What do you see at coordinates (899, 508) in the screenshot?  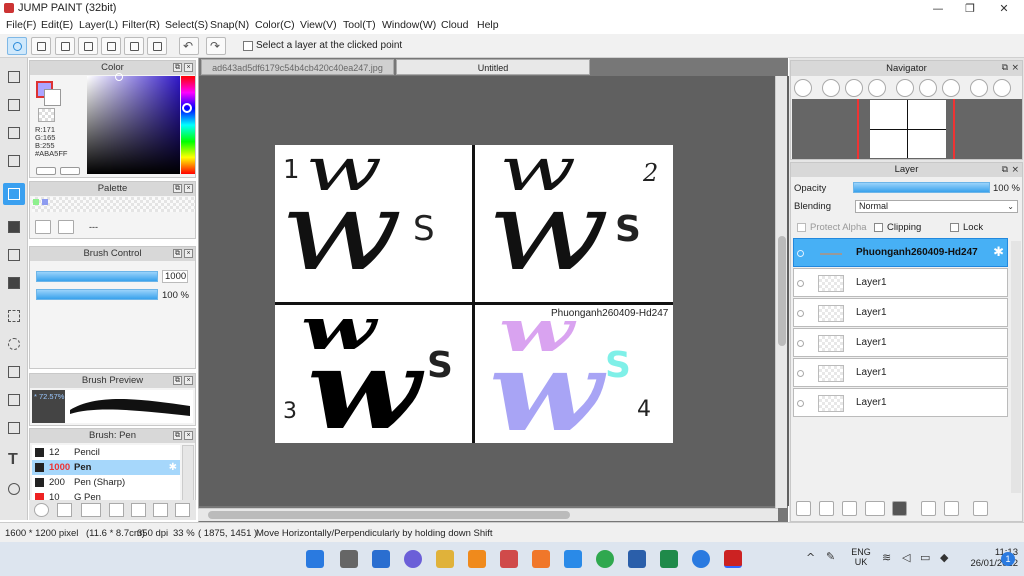 I see `layer-folder-button` at bounding box center [899, 508].